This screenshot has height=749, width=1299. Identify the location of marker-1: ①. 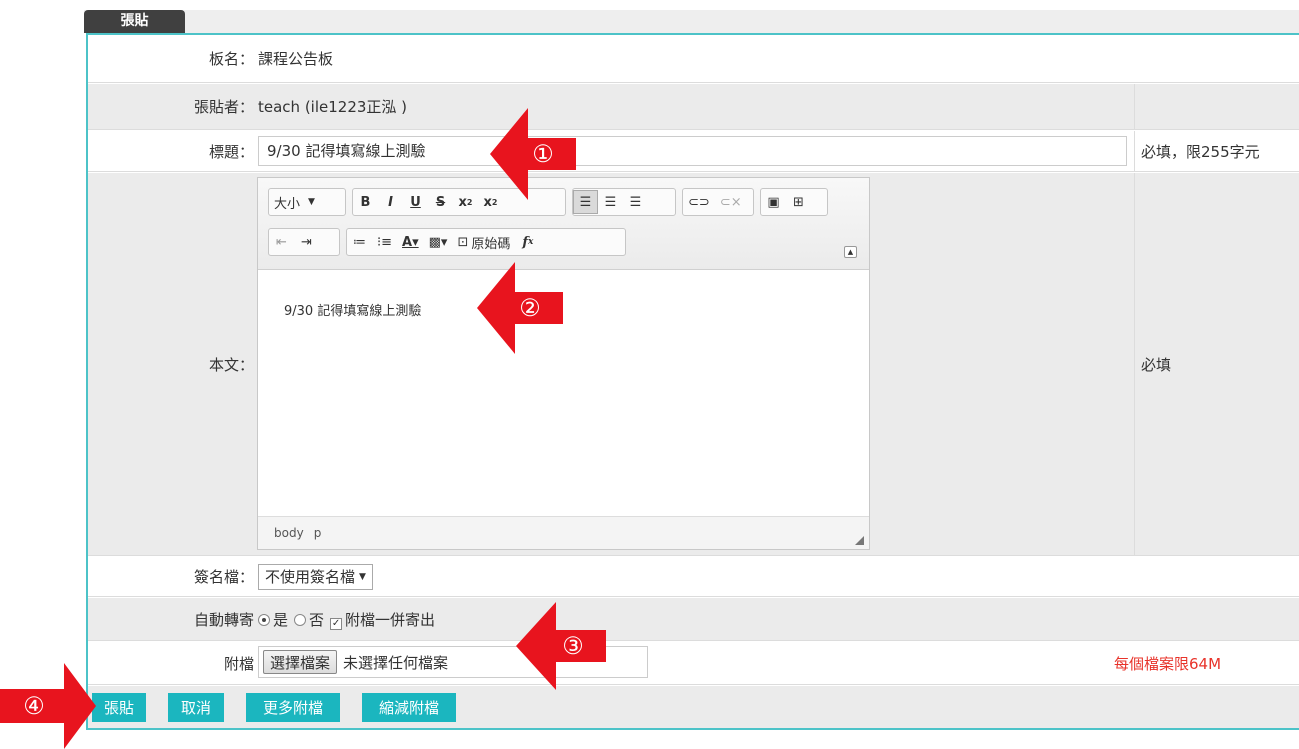
(543, 154).